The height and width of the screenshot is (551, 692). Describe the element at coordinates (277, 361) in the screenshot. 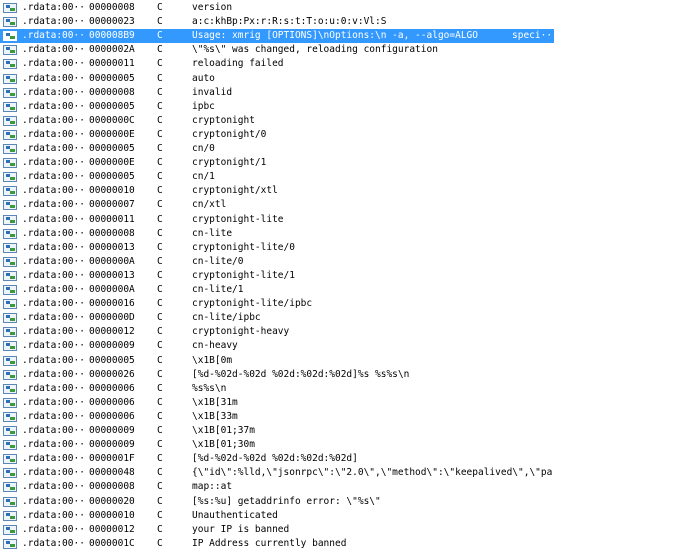

I see `string-row: .rdata:00··· 00000005 C \x1B[0m` at that location.